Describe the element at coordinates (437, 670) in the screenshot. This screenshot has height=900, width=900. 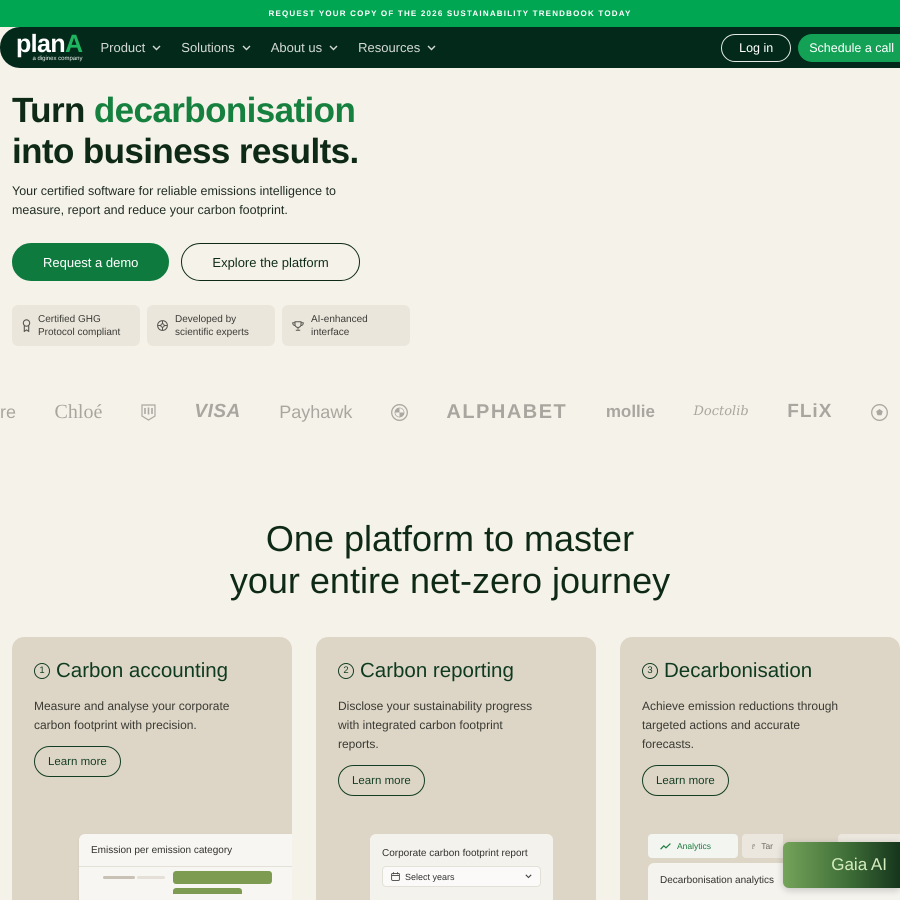
I see `card-title: Carbon reporting` at that location.